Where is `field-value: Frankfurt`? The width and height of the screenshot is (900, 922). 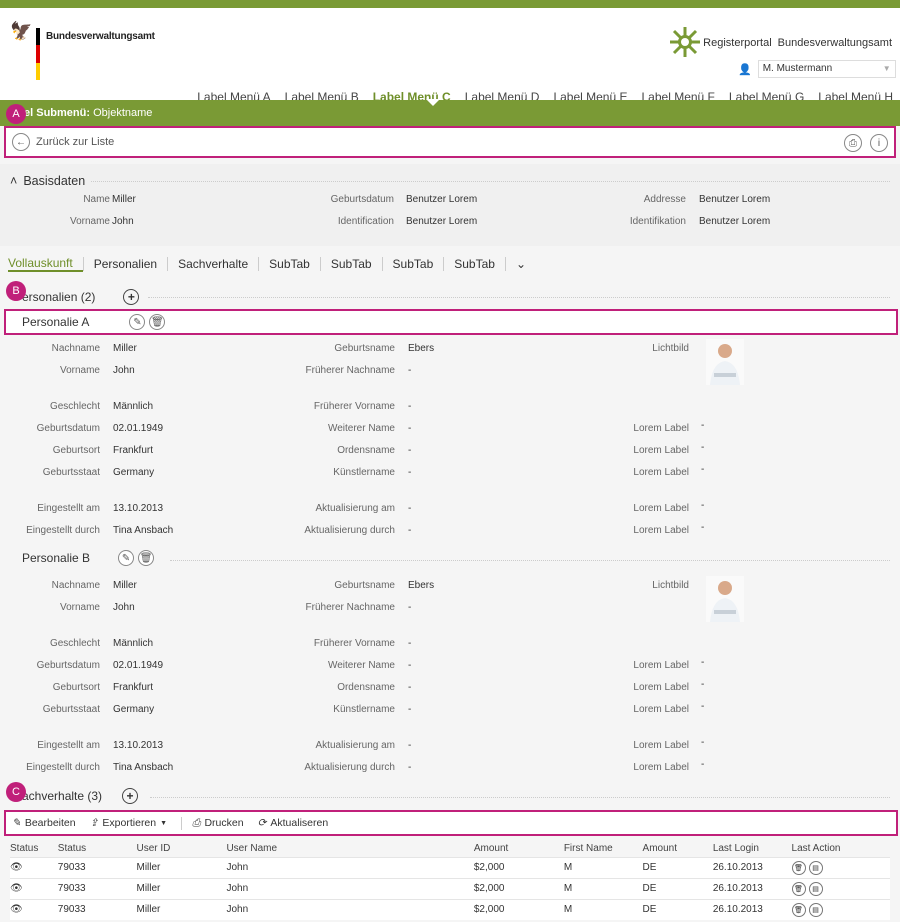 field-value: Frankfurt is located at coordinates (133, 687).